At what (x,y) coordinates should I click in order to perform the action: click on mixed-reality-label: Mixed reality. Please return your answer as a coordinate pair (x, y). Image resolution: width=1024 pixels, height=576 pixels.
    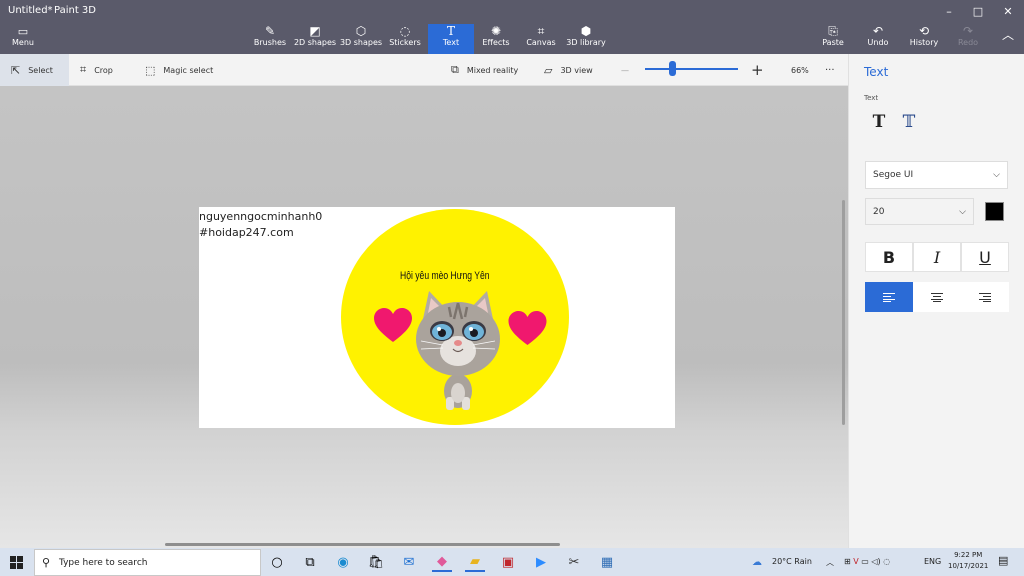
    Looking at the image, I should click on (492, 70).